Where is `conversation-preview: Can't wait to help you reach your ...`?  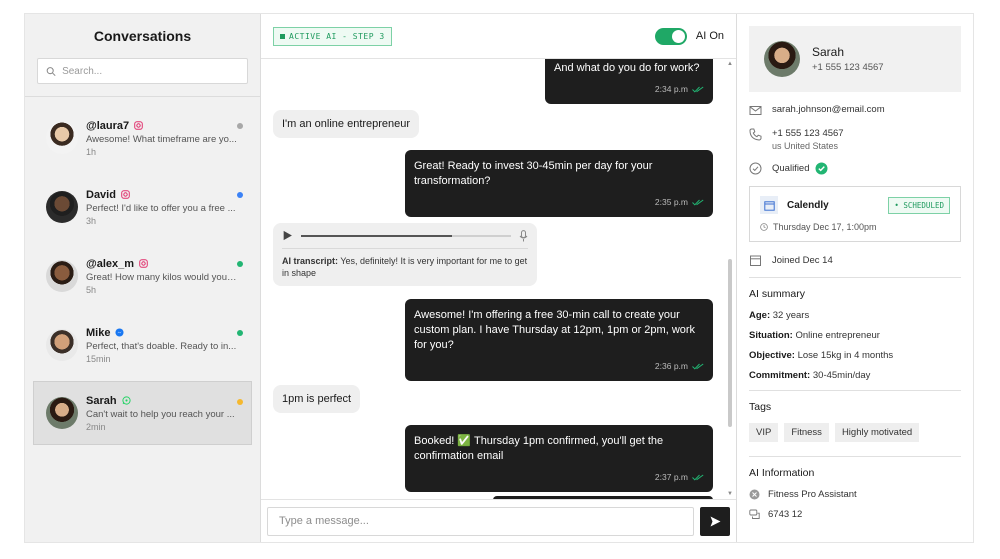 conversation-preview: Can't wait to help you reach your ... is located at coordinates (160, 414).